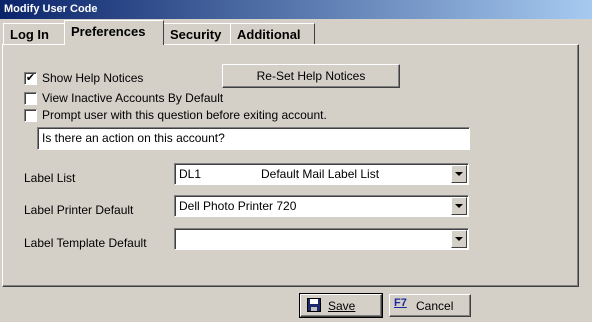  What do you see at coordinates (197, 34) in the screenshot?
I see `tab-security: Security` at bounding box center [197, 34].